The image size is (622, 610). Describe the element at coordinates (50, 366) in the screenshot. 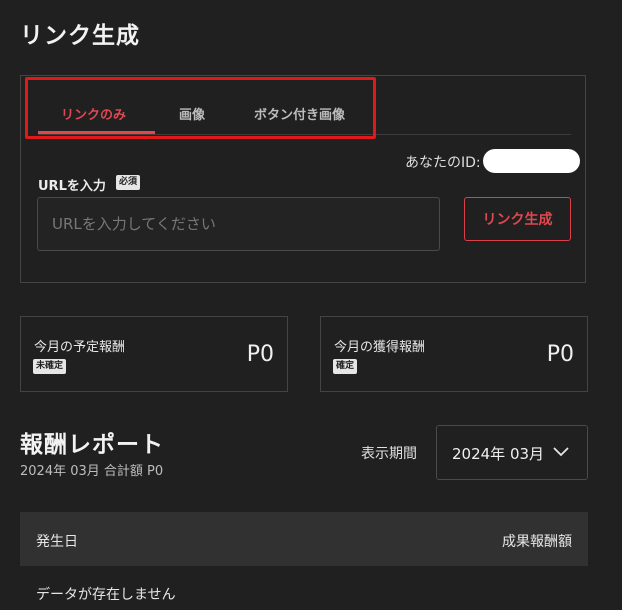

I see `unconfirmed-badge: 未確定` at that location.